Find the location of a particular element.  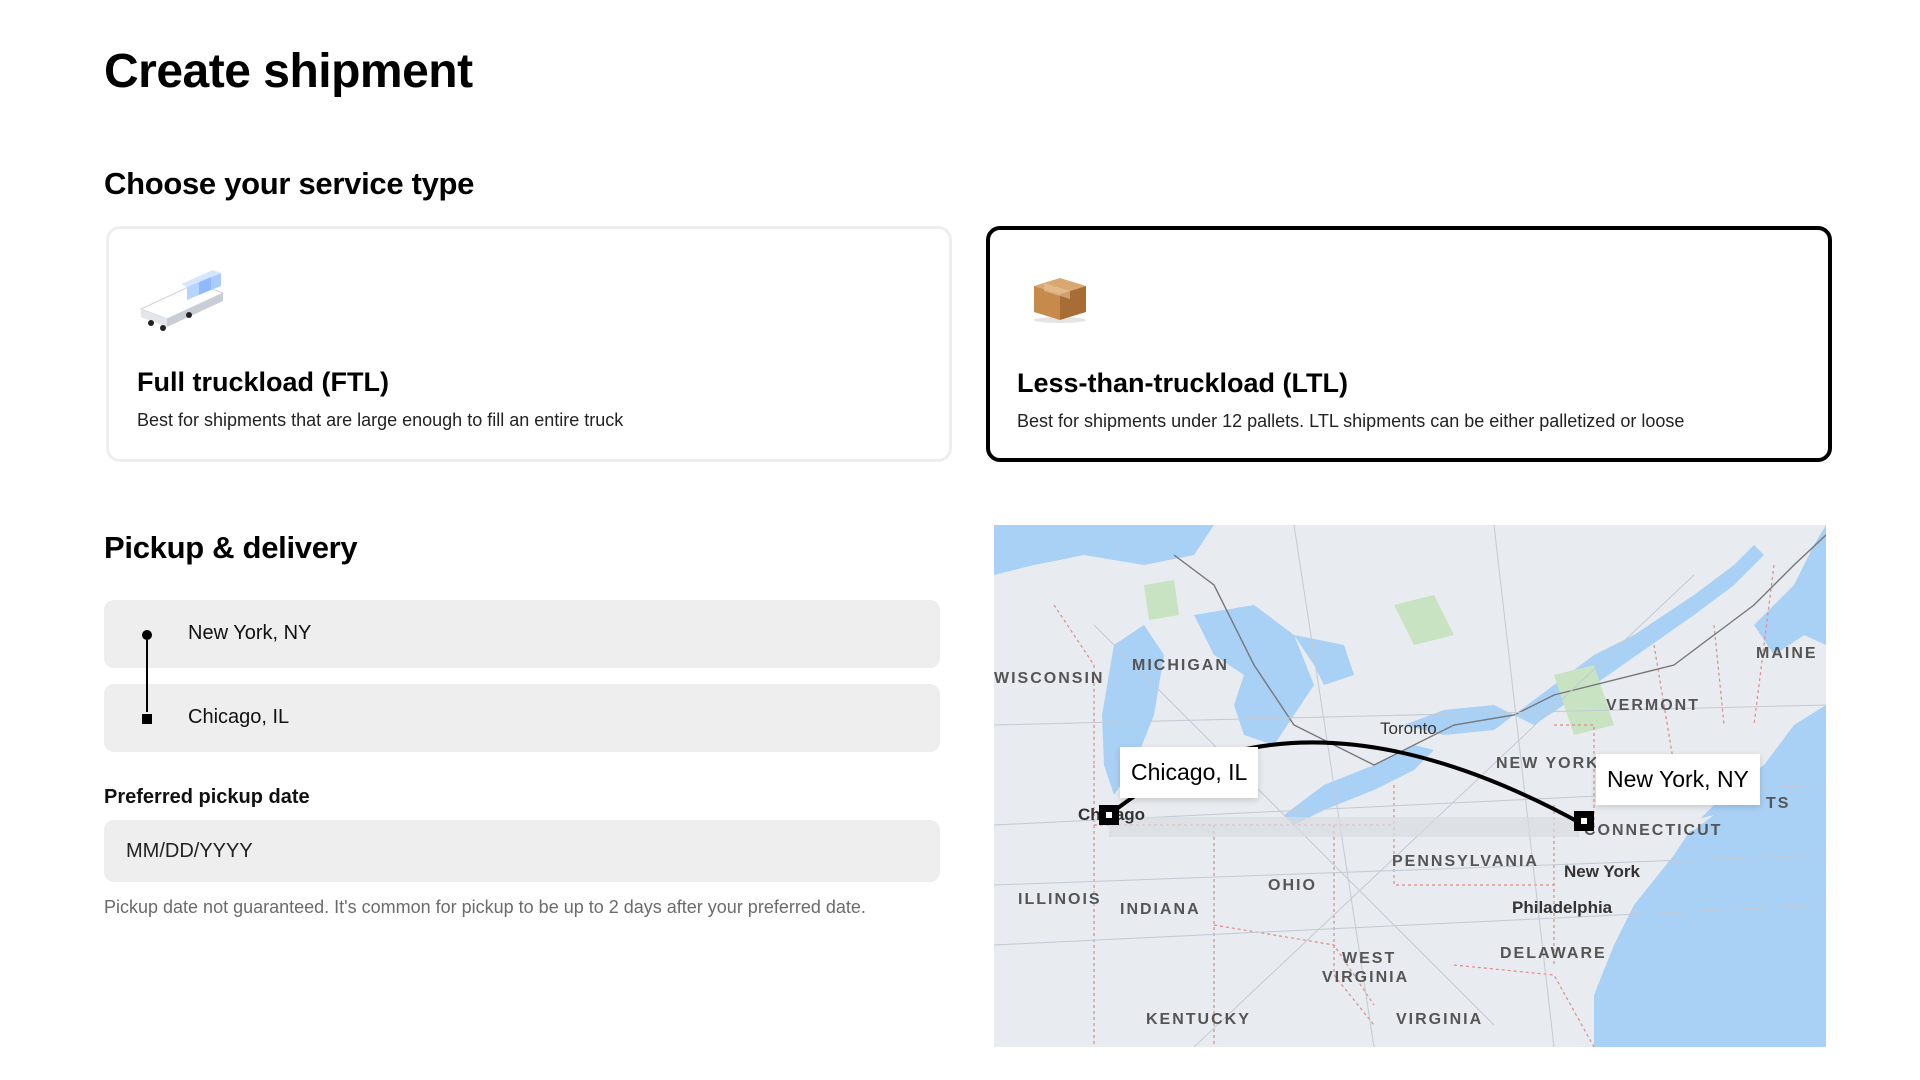

map-region-label: WEST is located at coordinates (1369, 958).